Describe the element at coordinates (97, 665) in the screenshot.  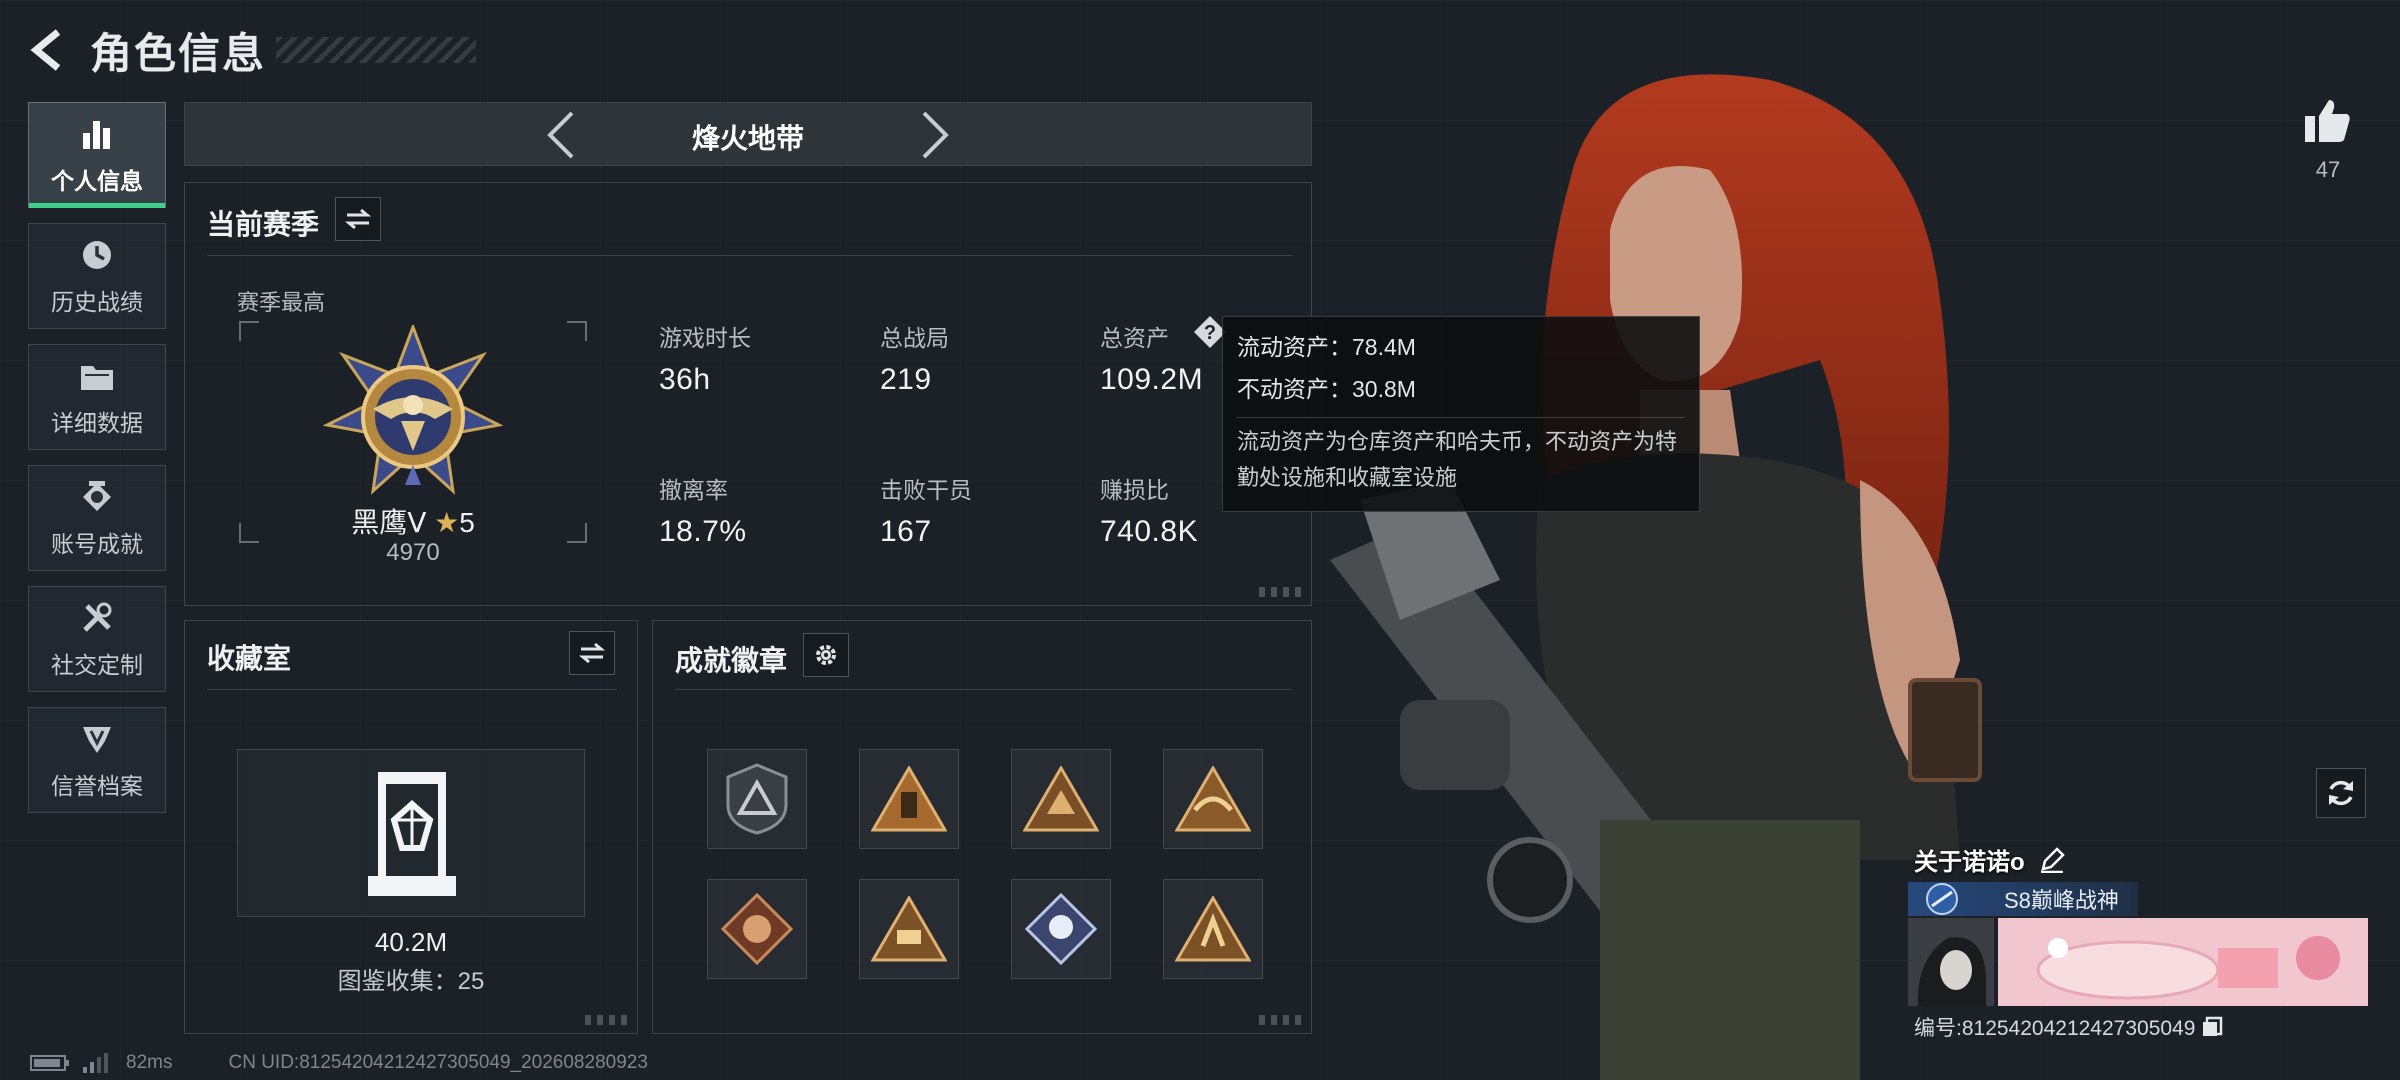
I see `nav-label: 社交定制` at that location.